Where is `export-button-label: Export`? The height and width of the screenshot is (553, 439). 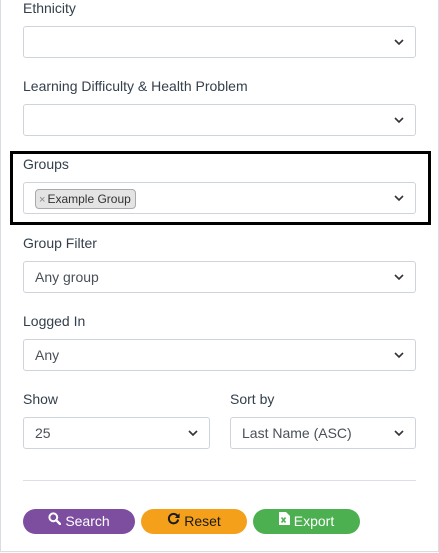 export-button-label: Export is located at coordinates (314, 521).